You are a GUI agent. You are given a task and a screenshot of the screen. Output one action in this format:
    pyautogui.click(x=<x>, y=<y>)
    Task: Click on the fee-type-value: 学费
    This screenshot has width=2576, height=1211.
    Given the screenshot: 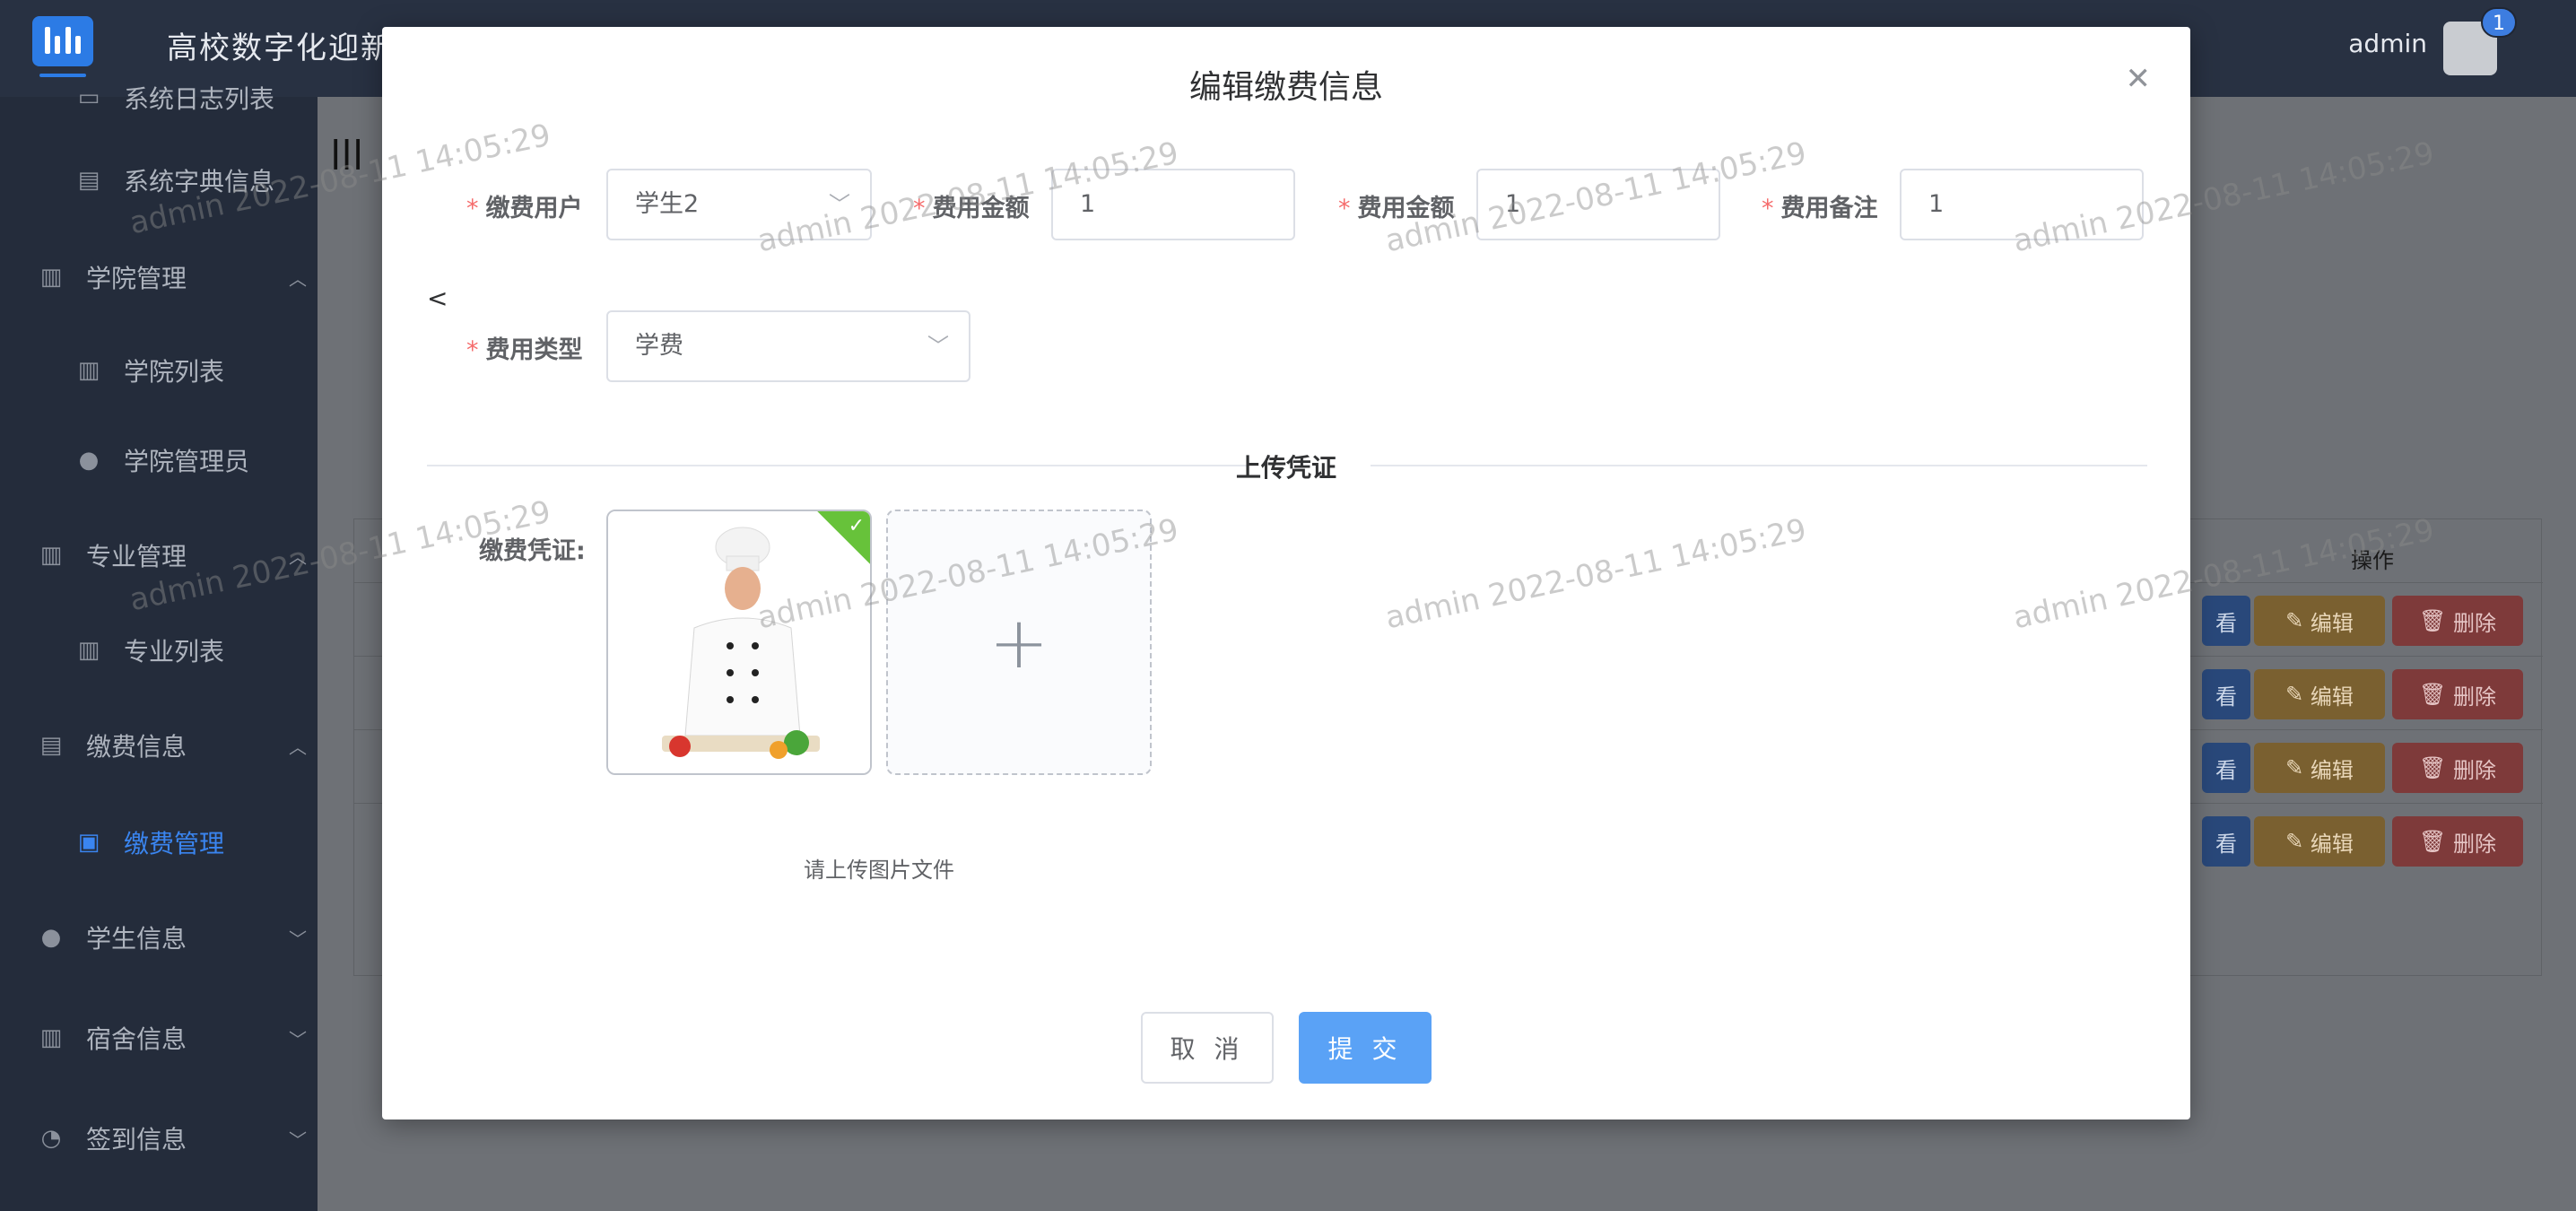 What is the action you would take?
    pyautogui.click(x=659, y=346)
    